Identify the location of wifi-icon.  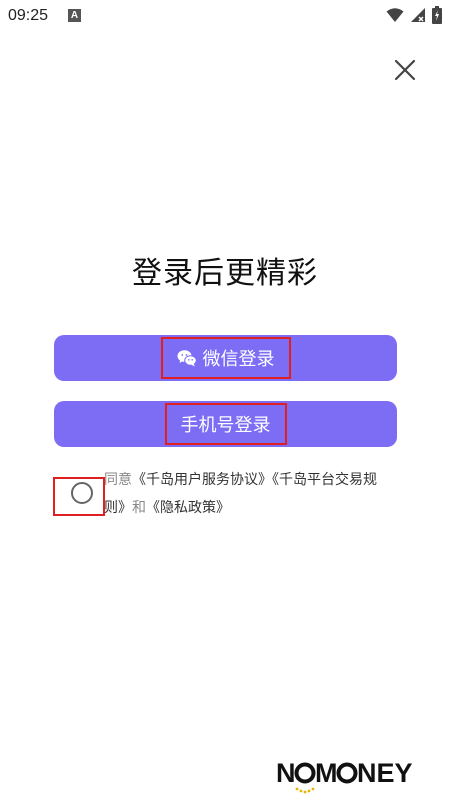
(395, 15).